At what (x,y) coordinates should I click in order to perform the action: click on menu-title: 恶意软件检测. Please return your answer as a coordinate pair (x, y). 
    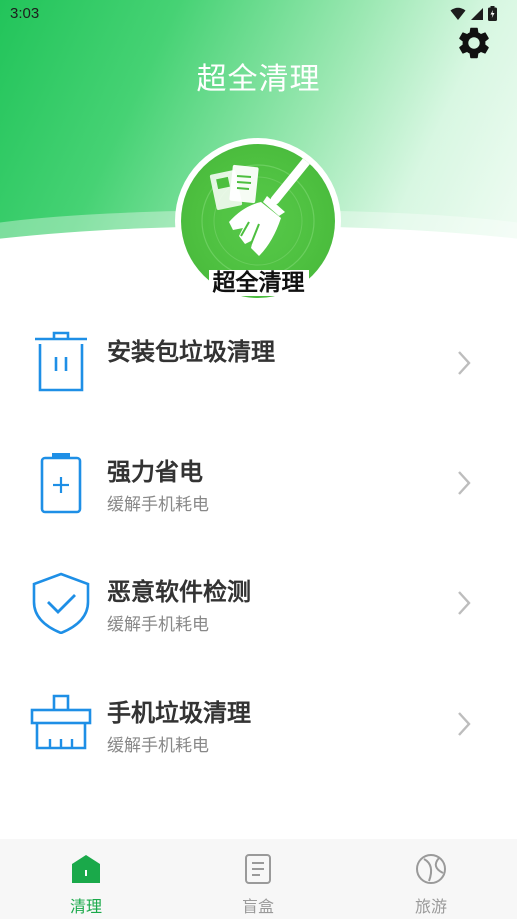
    Looking at the image, I should click on (179, 592).